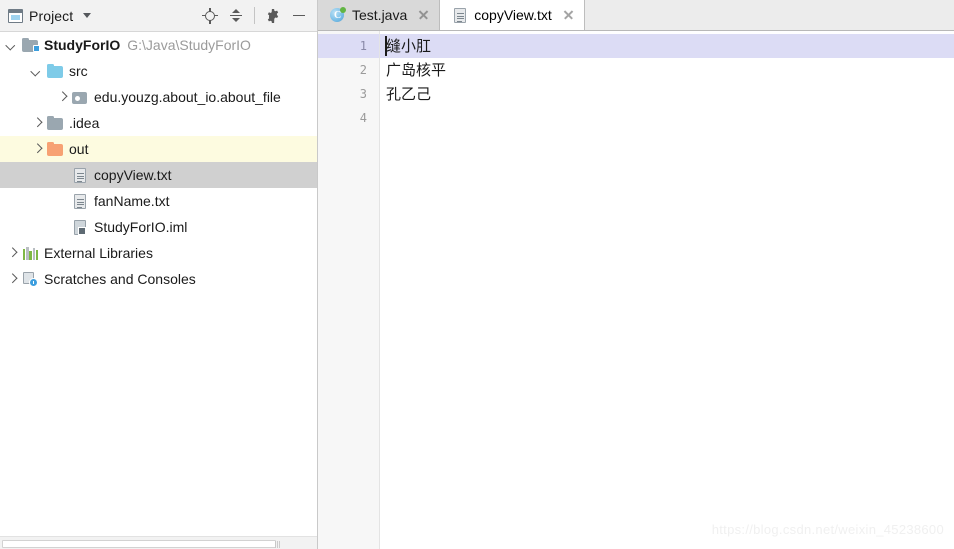 This screenshot has width=954, height=549. What do you see at coordinates (158, 253) in the screenshot?
I see `tree-row-external-libraries: External Libraries` at bounding box center [158, 253].